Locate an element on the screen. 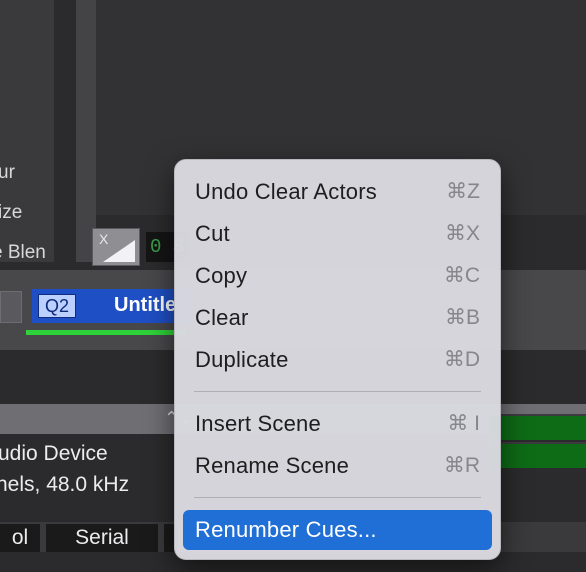 The width and height of the screenshot is (586, 572). menu-item-shortcut: ⌘ I is located at coordinates (463, 423).